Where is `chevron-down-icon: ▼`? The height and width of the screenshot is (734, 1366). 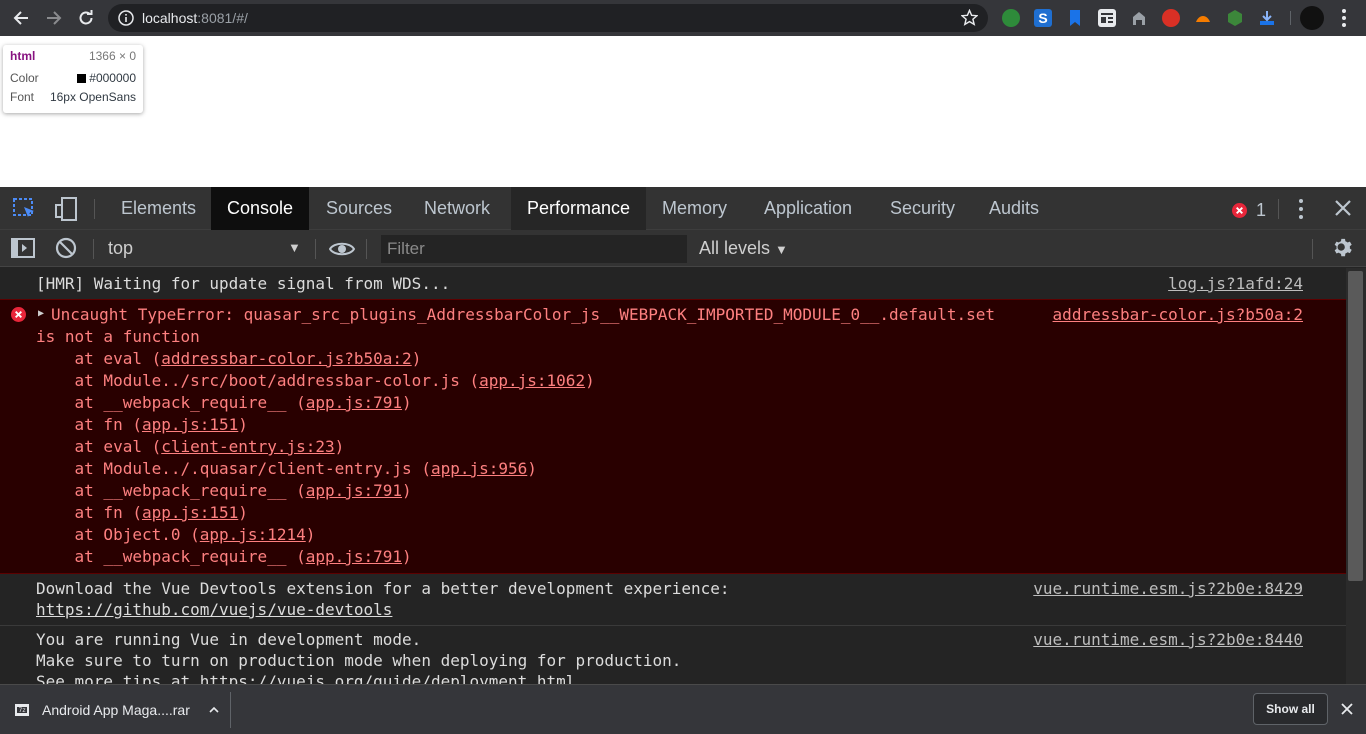 chevron-down-icon: ▼ is located at coordinates (294, 247).